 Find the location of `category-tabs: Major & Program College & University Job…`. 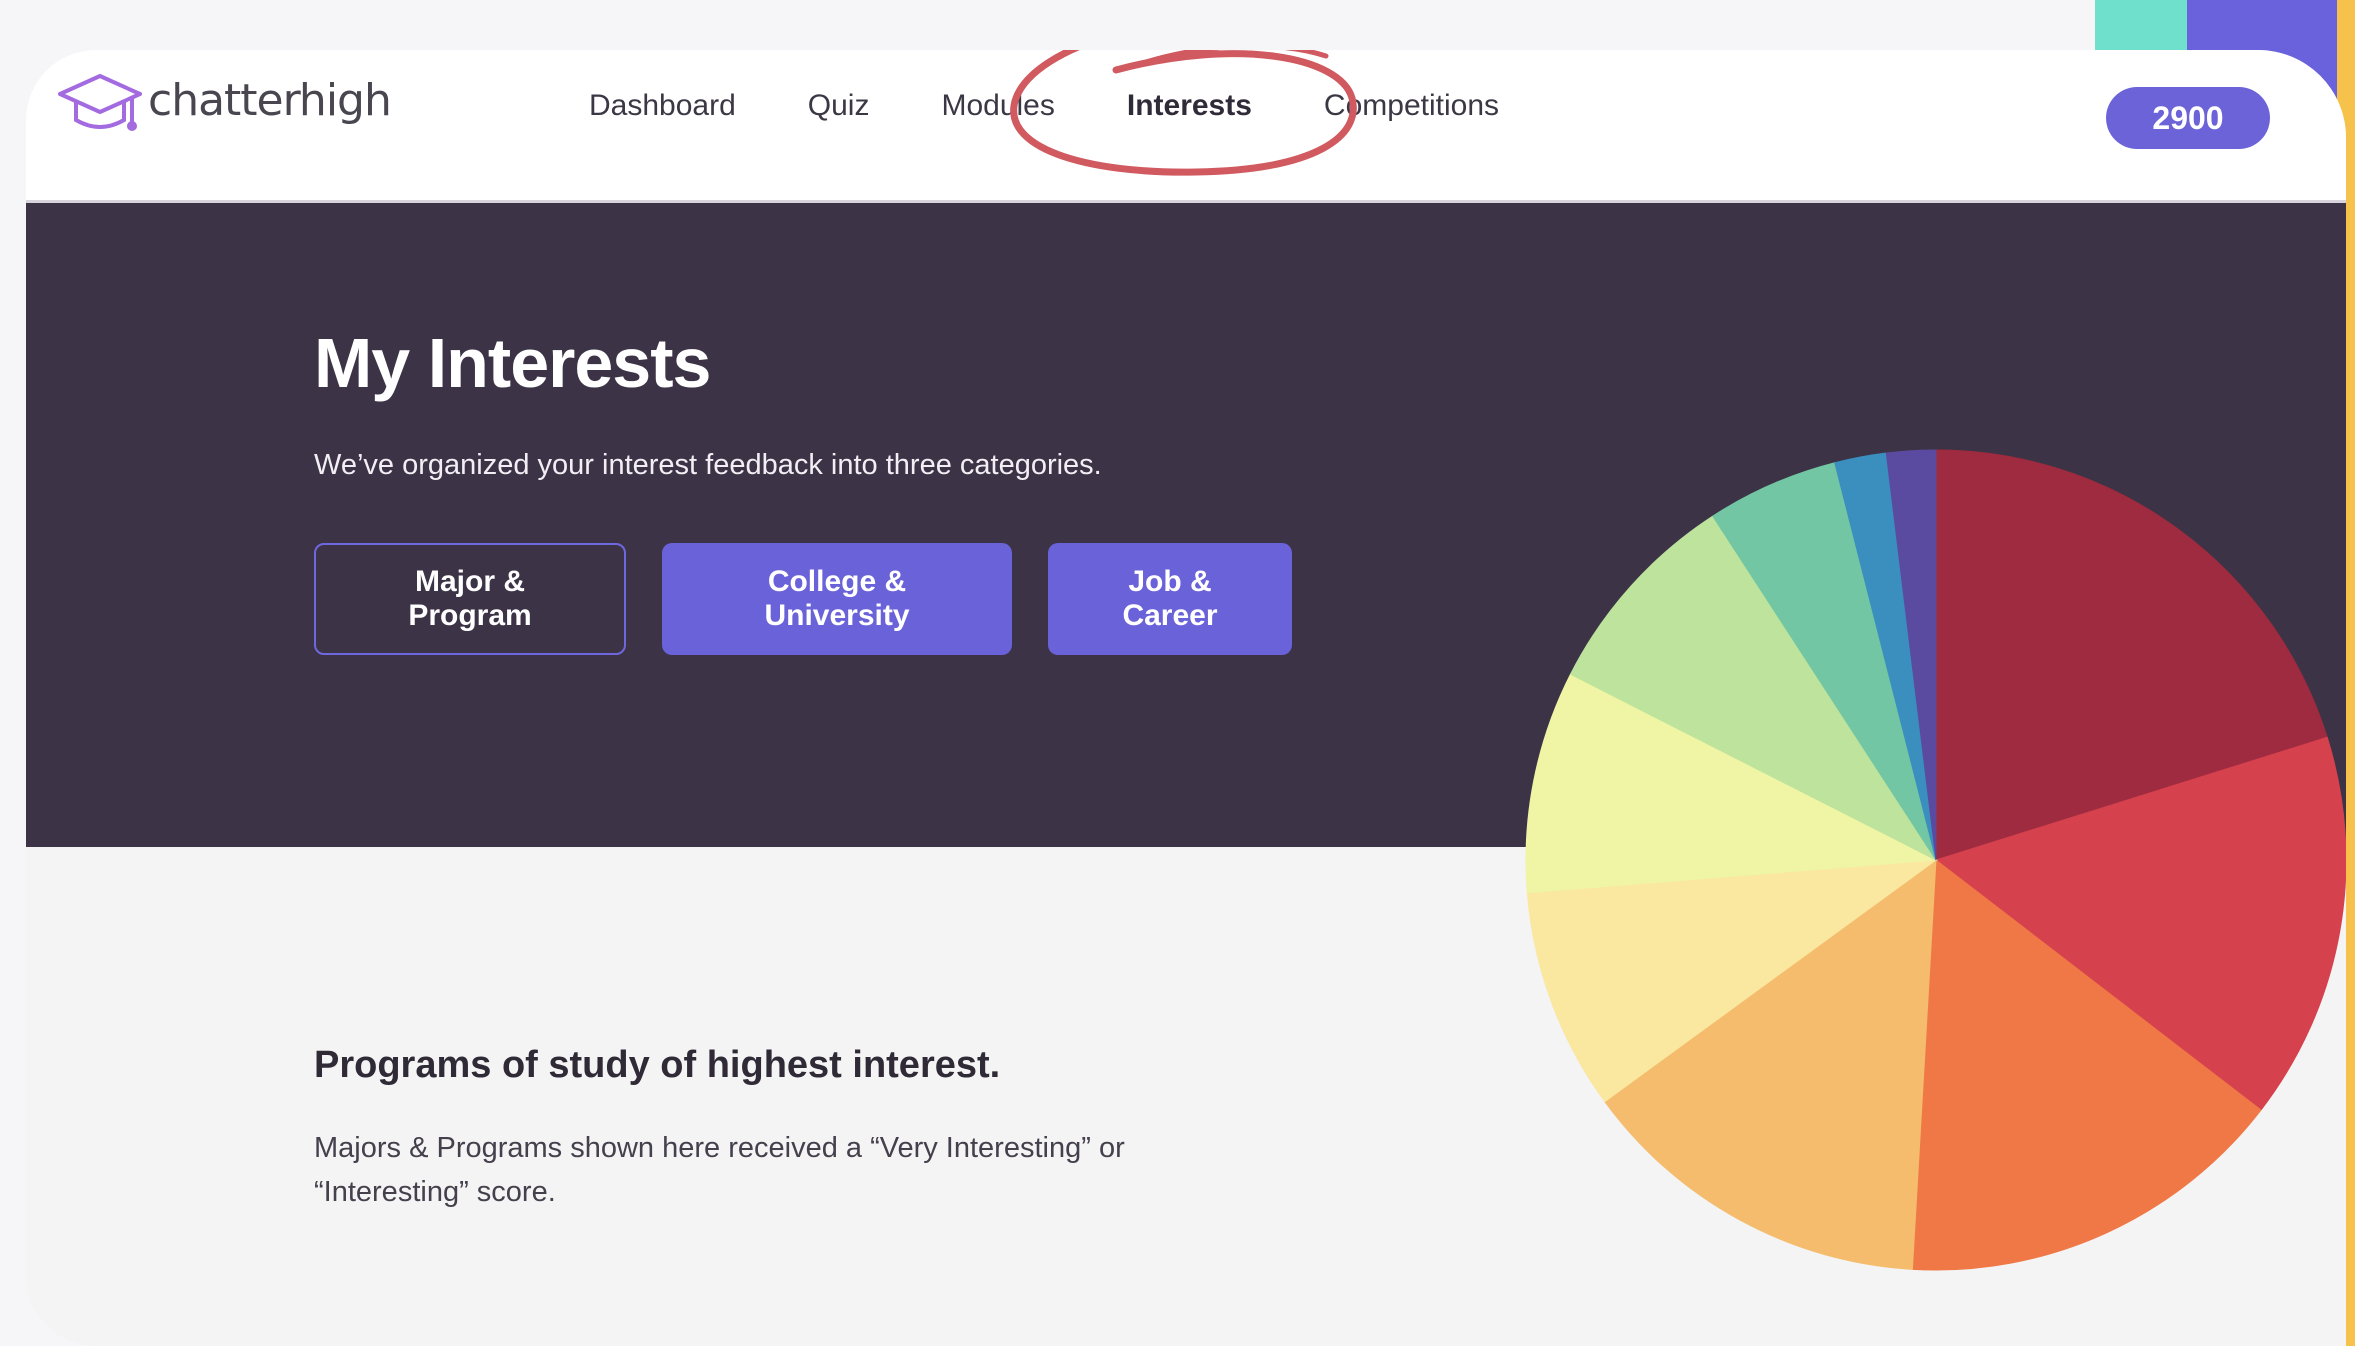

category-tabs: Major & Program College & University Job… is located at coordinates (821, 599).